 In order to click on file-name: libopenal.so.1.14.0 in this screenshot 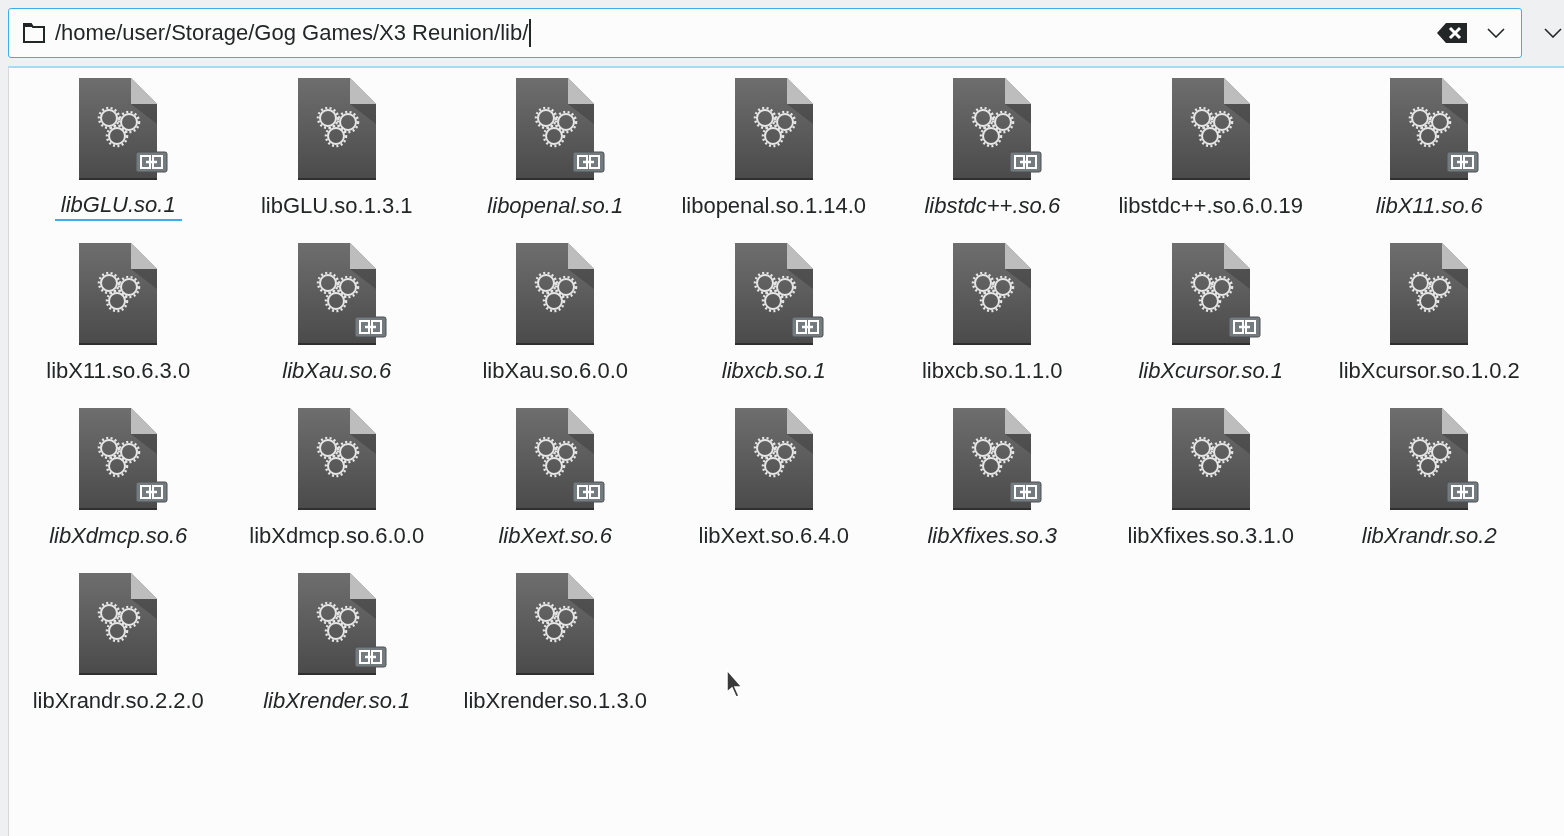, I will do `click(774, 205)`.